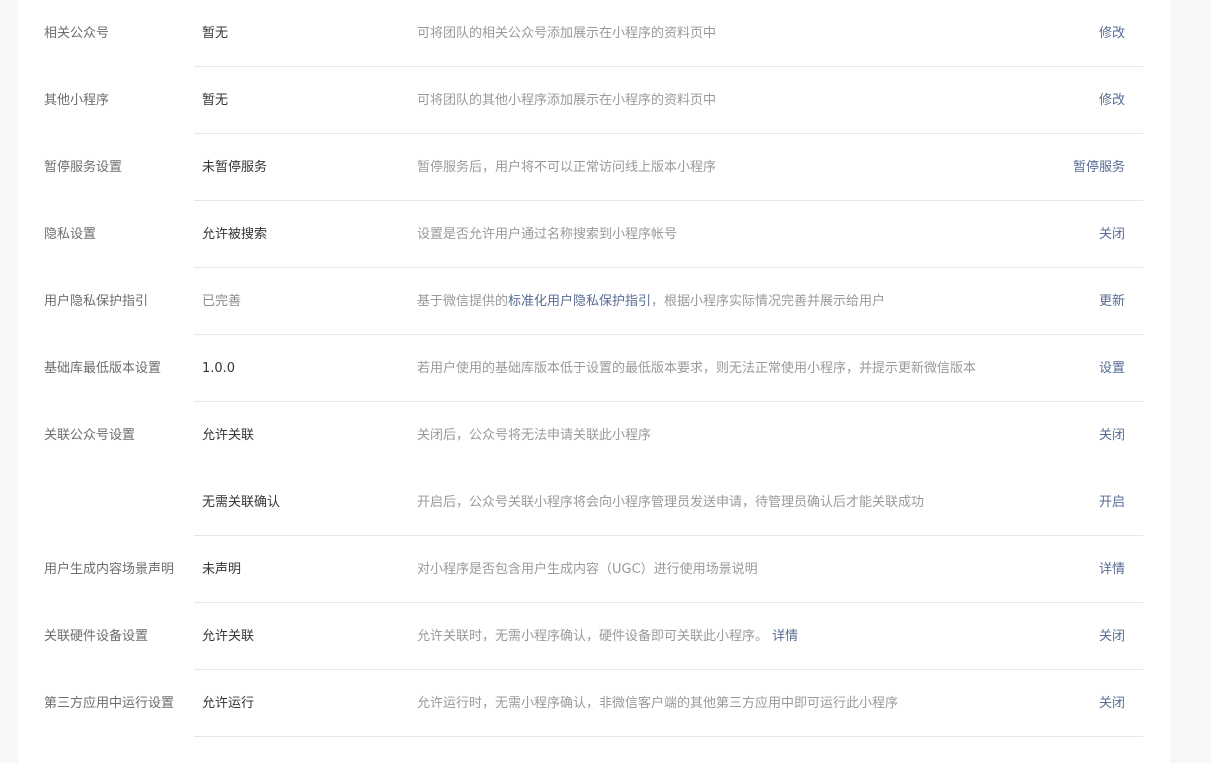 The height and width of the screenshot is (763, 1211). What do you see at coordinates (96, 301) in the screenshot?
I see `setting-label: 用户隐私保护指引` at bounding box center [96, 301].